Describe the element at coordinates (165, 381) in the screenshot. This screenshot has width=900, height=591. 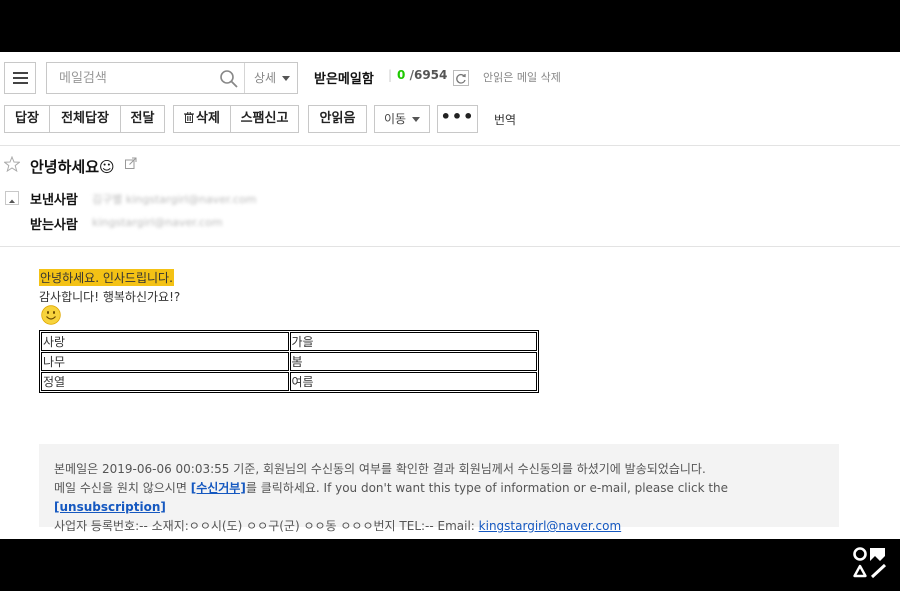
I see `table-cell: 정열` at that location.